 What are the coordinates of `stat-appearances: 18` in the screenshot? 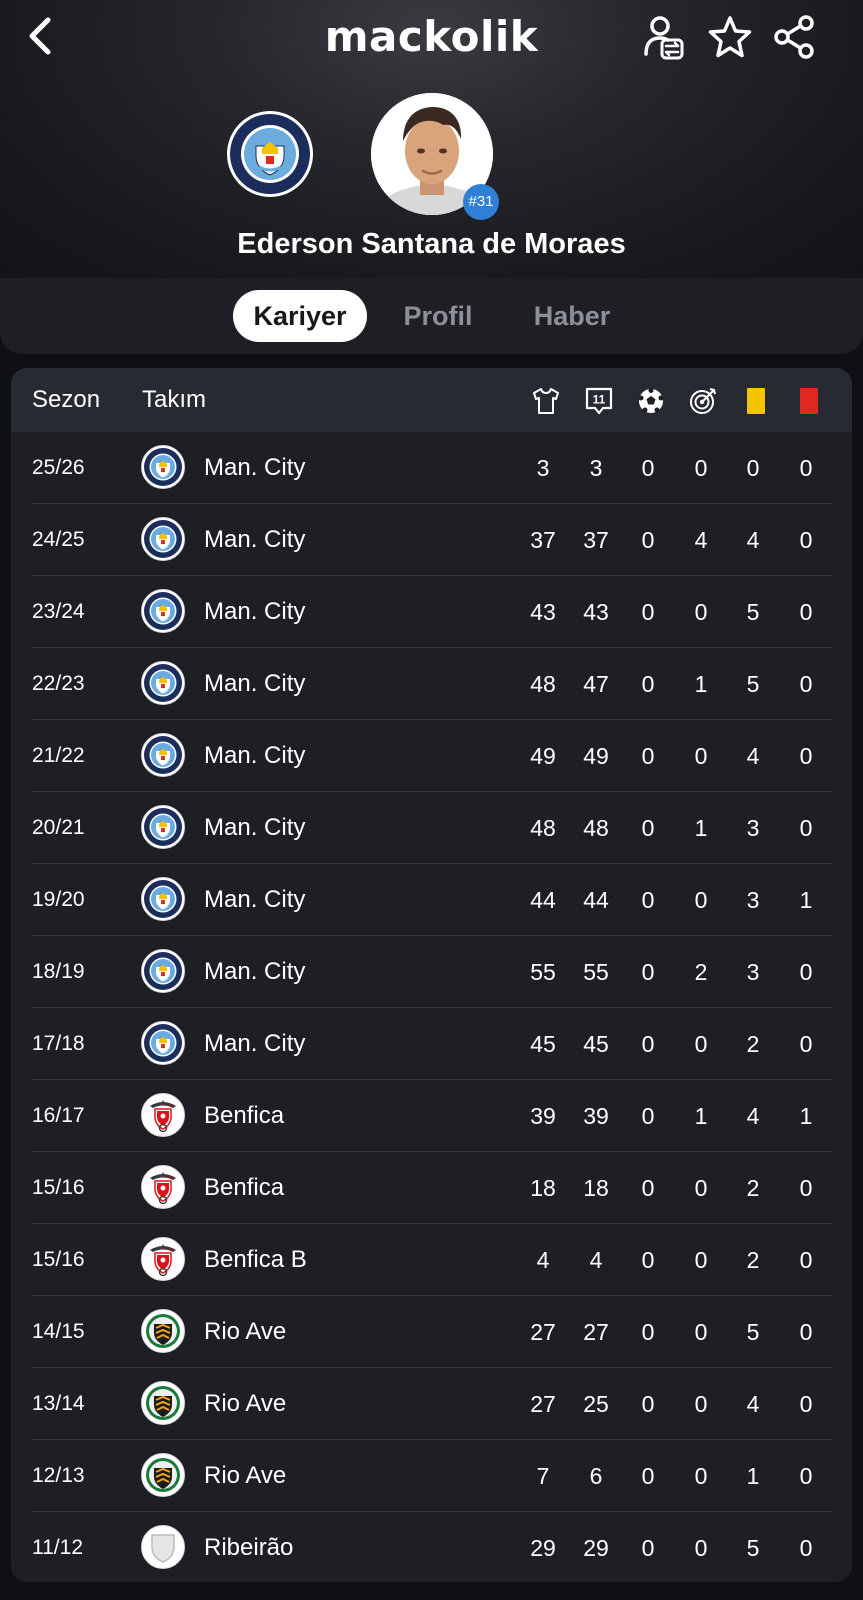 It's located at (543, 1188).